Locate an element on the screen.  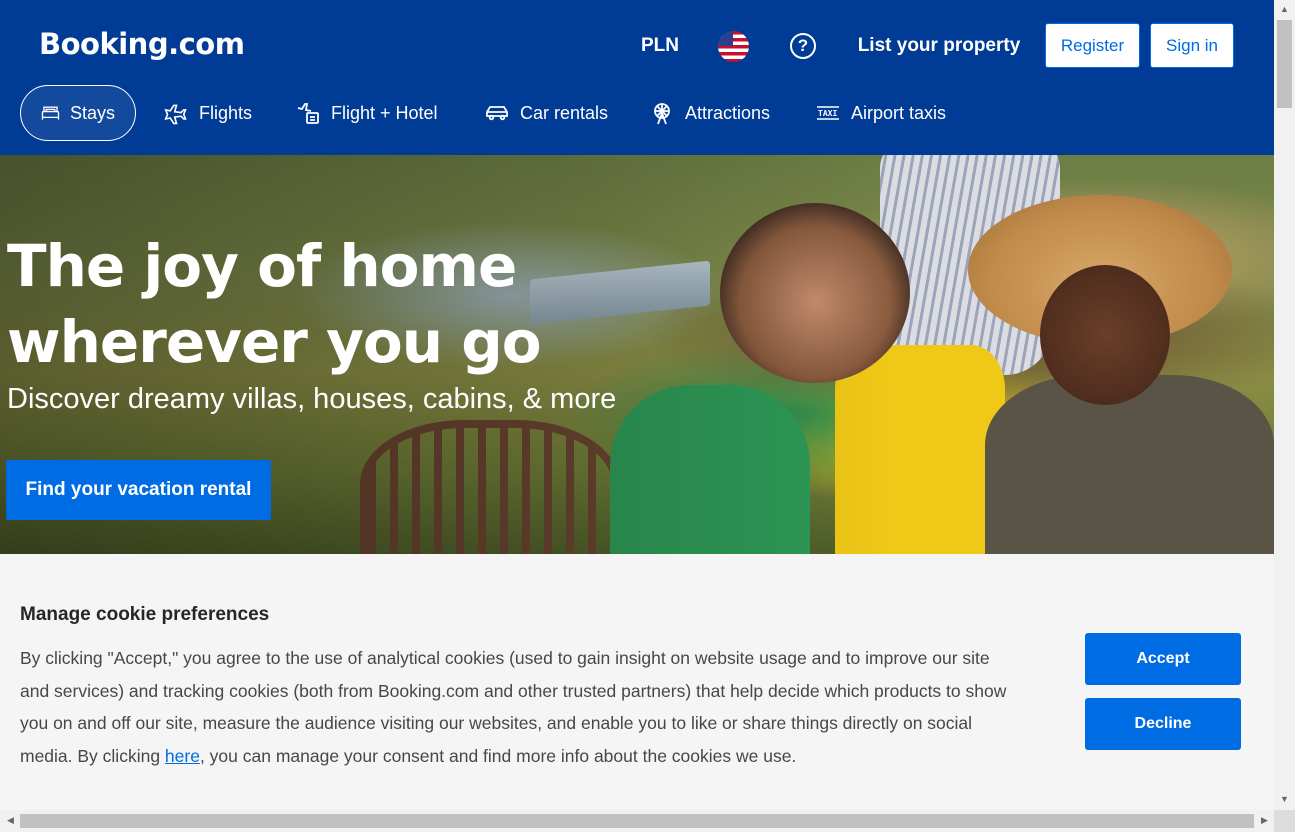
vertical-scroll-thumb is located at coordinates (1284, 64).